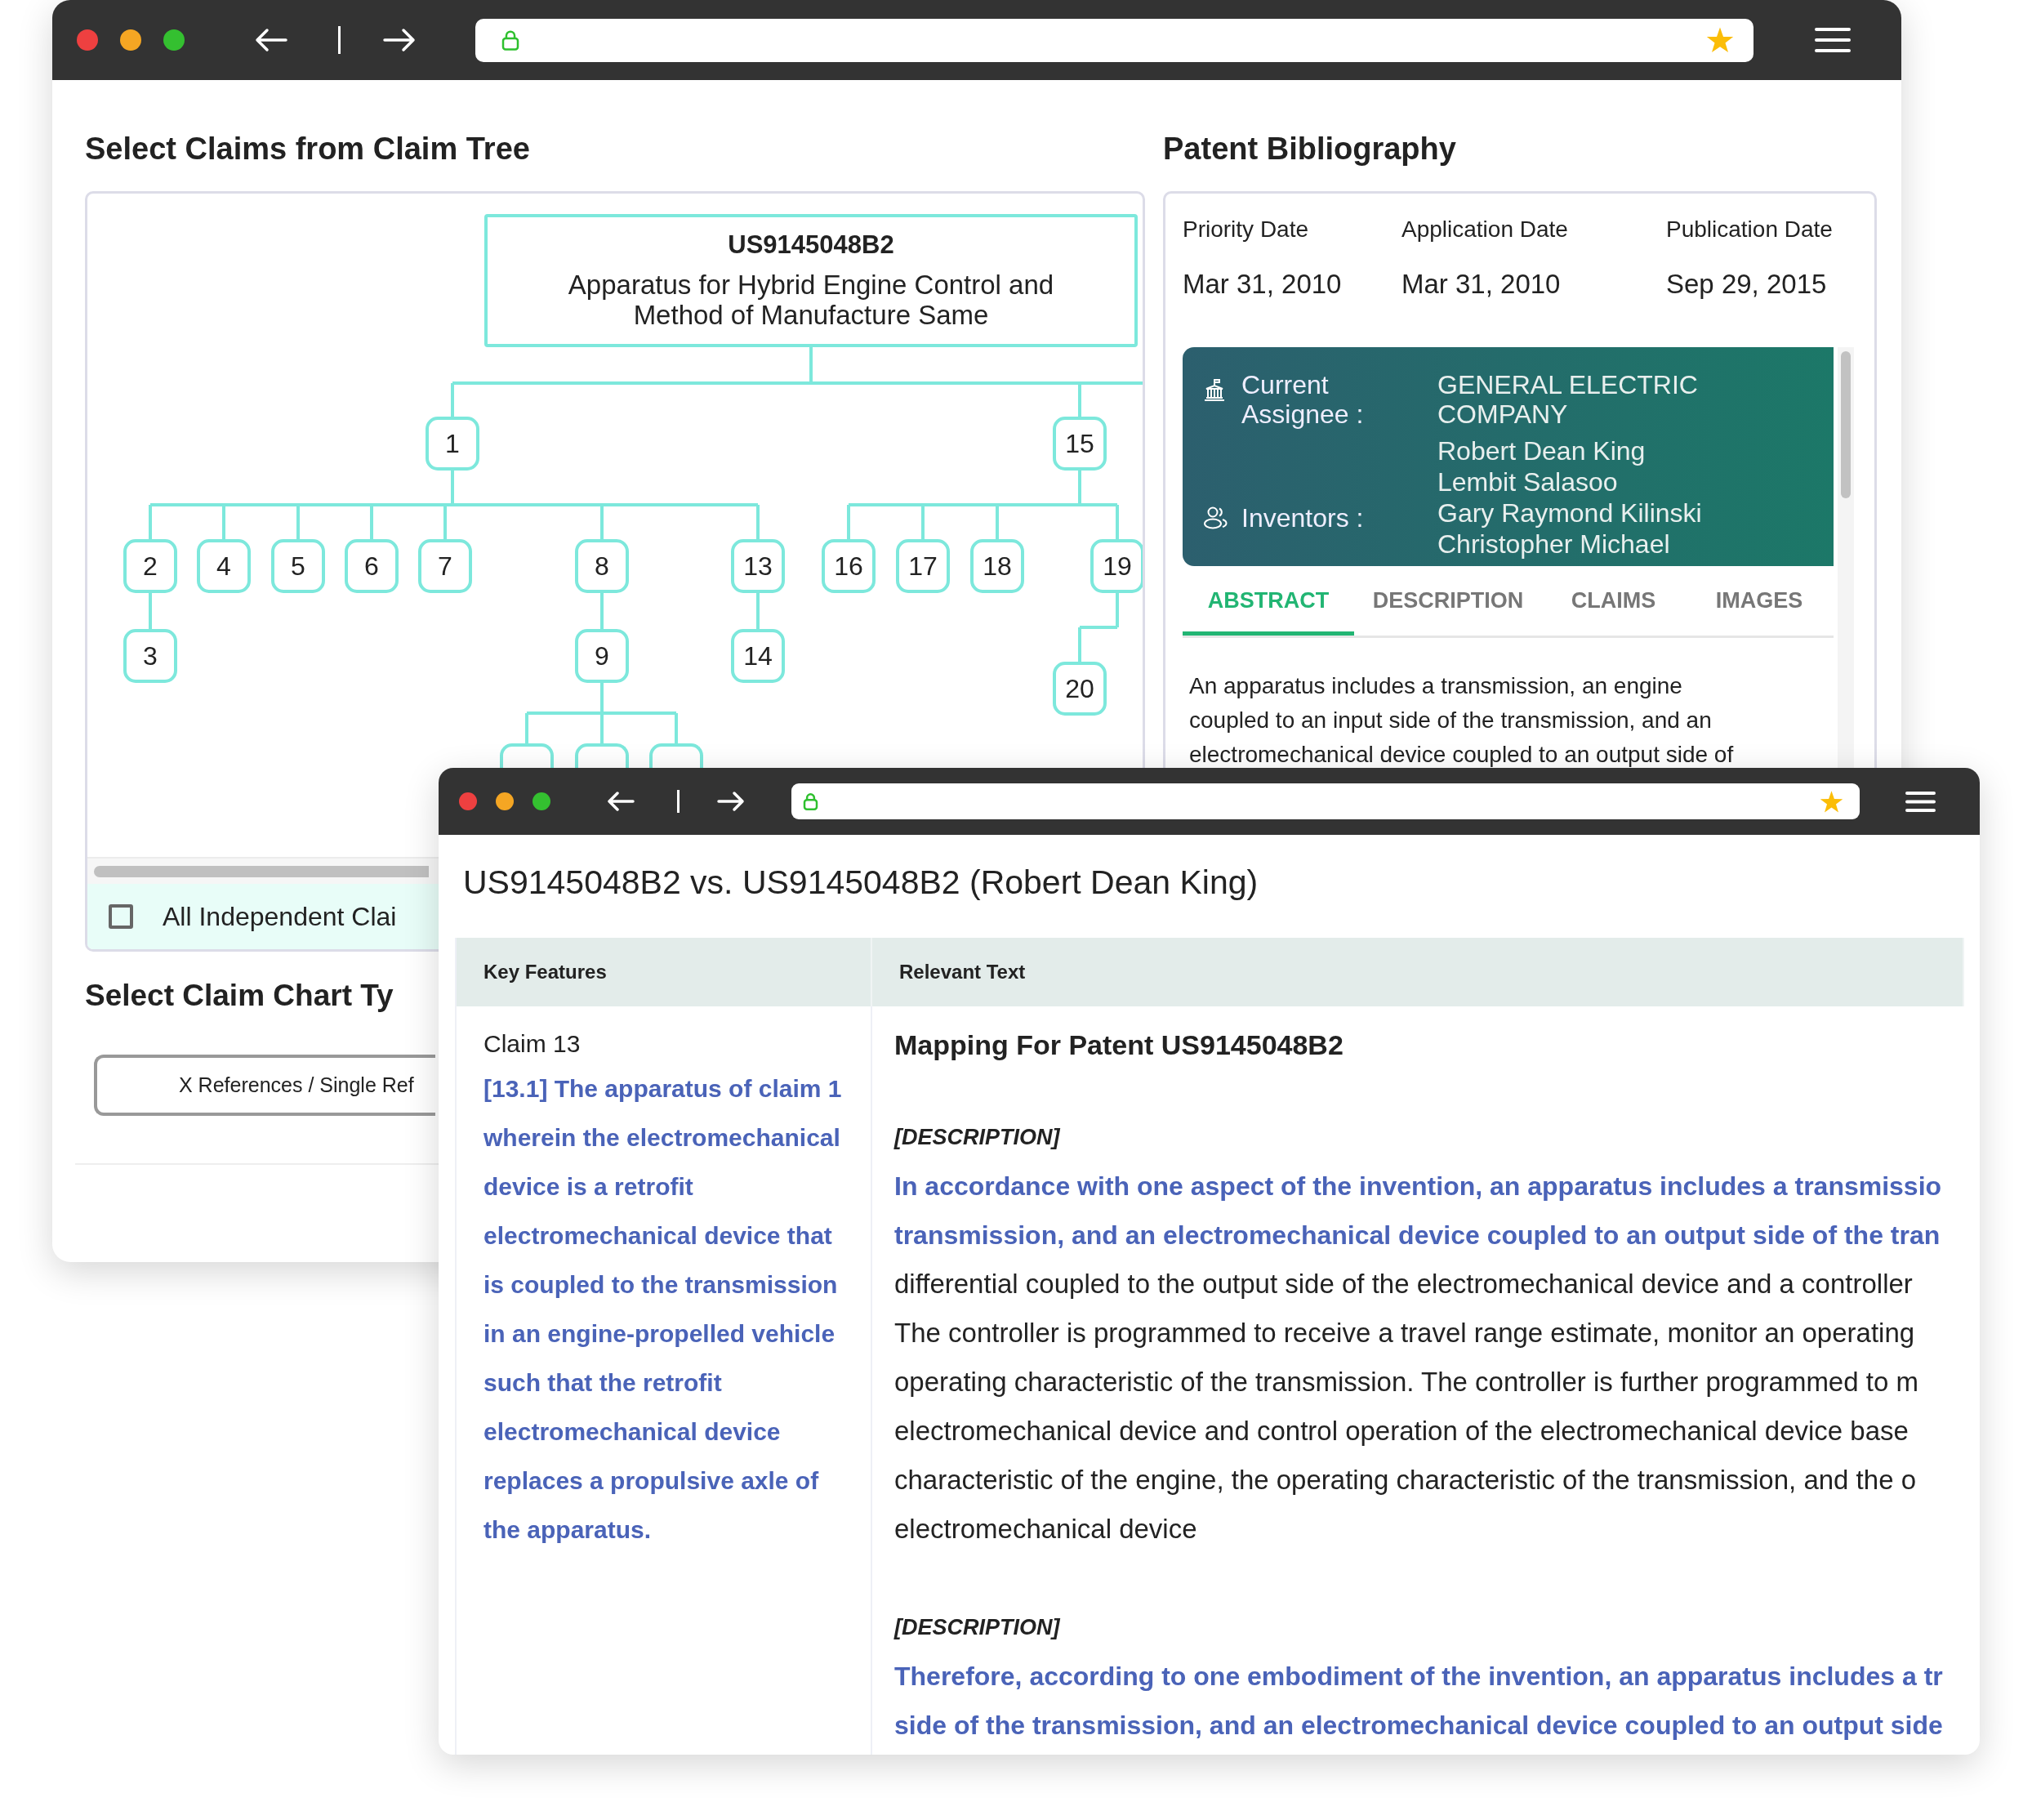 This screenshot has height=1820, width=2032. I want to click on date-label: Application Date, so click(1485, 230).